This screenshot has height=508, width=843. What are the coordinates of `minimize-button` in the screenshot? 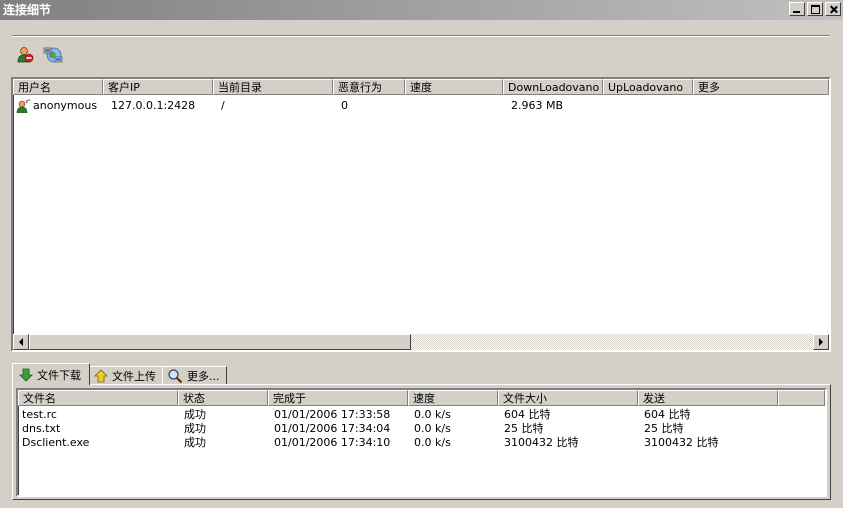 It's located at (797, 9).